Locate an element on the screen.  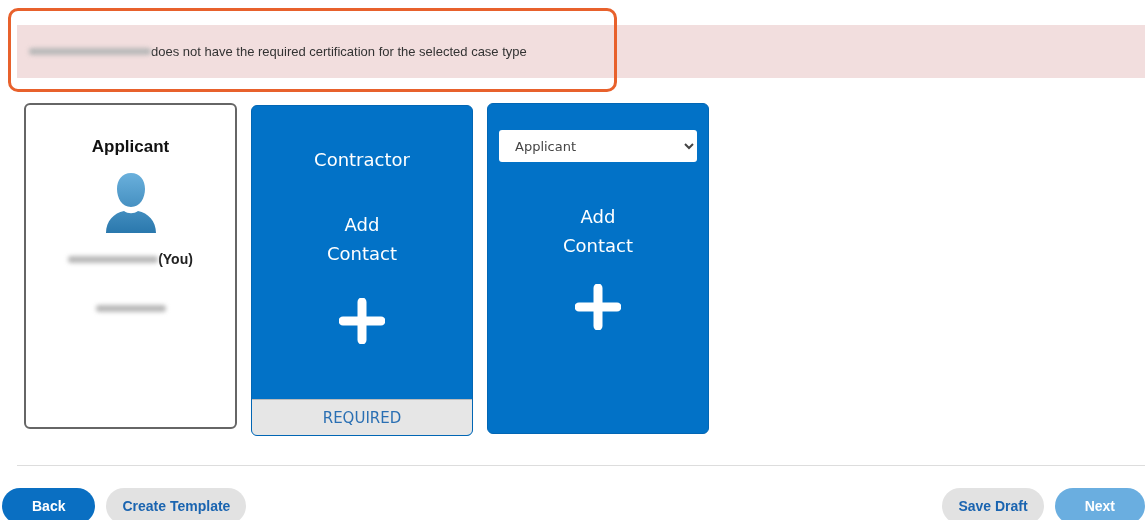
redacted-detail is located at coordinates (130, 308).